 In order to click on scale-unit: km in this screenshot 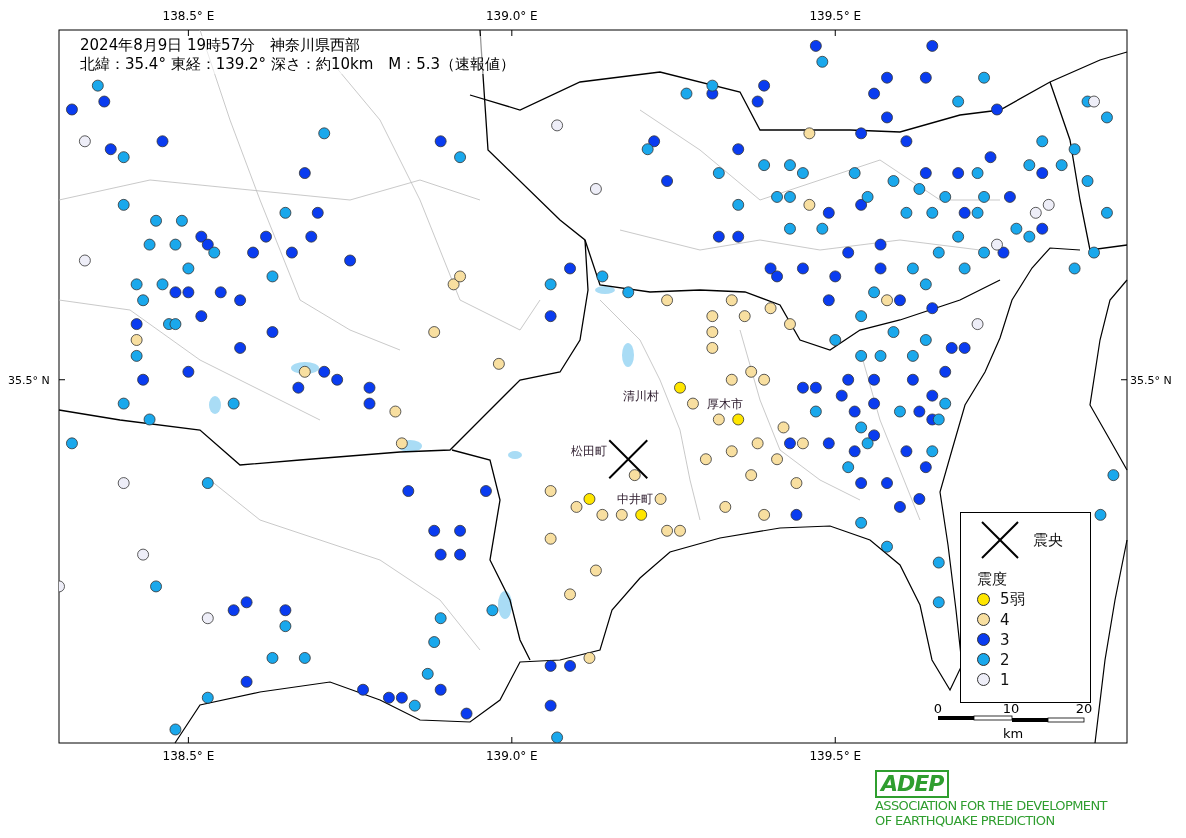, I will do `click(1013, 733)`.